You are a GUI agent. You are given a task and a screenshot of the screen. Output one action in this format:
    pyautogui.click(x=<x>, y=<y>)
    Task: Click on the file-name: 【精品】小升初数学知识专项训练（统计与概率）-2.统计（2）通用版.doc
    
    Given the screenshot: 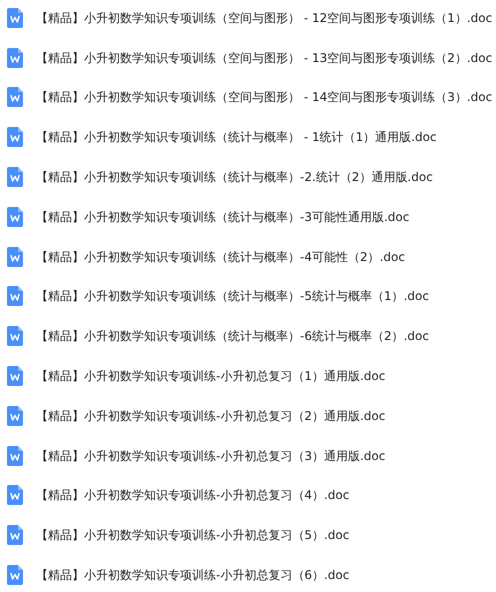 What is the action you would take?
    pyautogui.click(x=234, y=177)
    